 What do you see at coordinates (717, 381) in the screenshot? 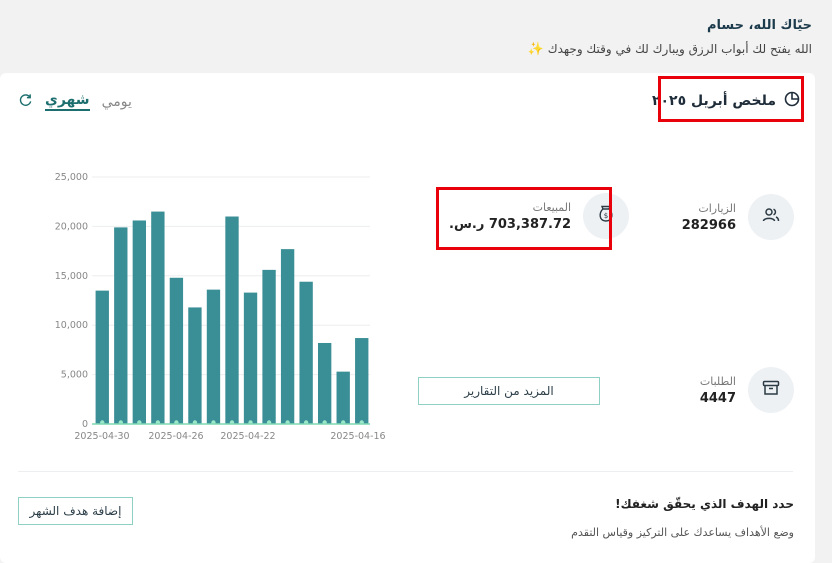
I see `orders-label: الطلبات` at bounding box center [717, 381].